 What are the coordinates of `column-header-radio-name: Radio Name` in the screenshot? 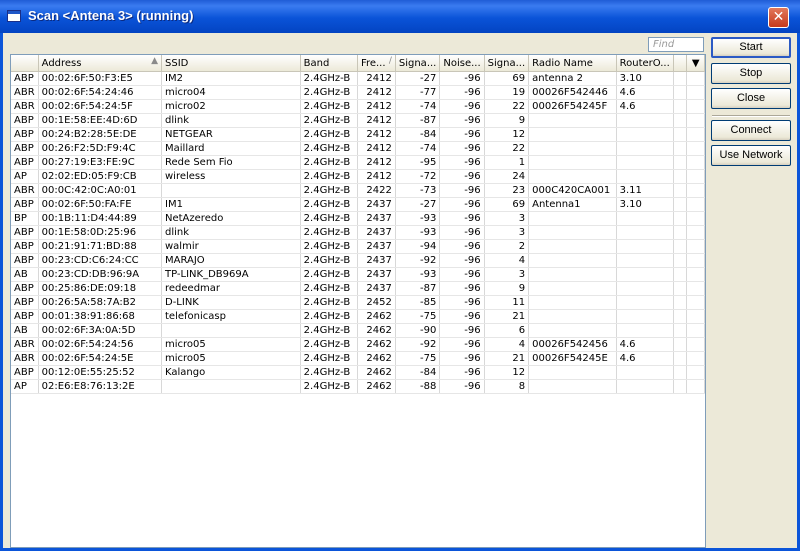 It's located at (572, 63).